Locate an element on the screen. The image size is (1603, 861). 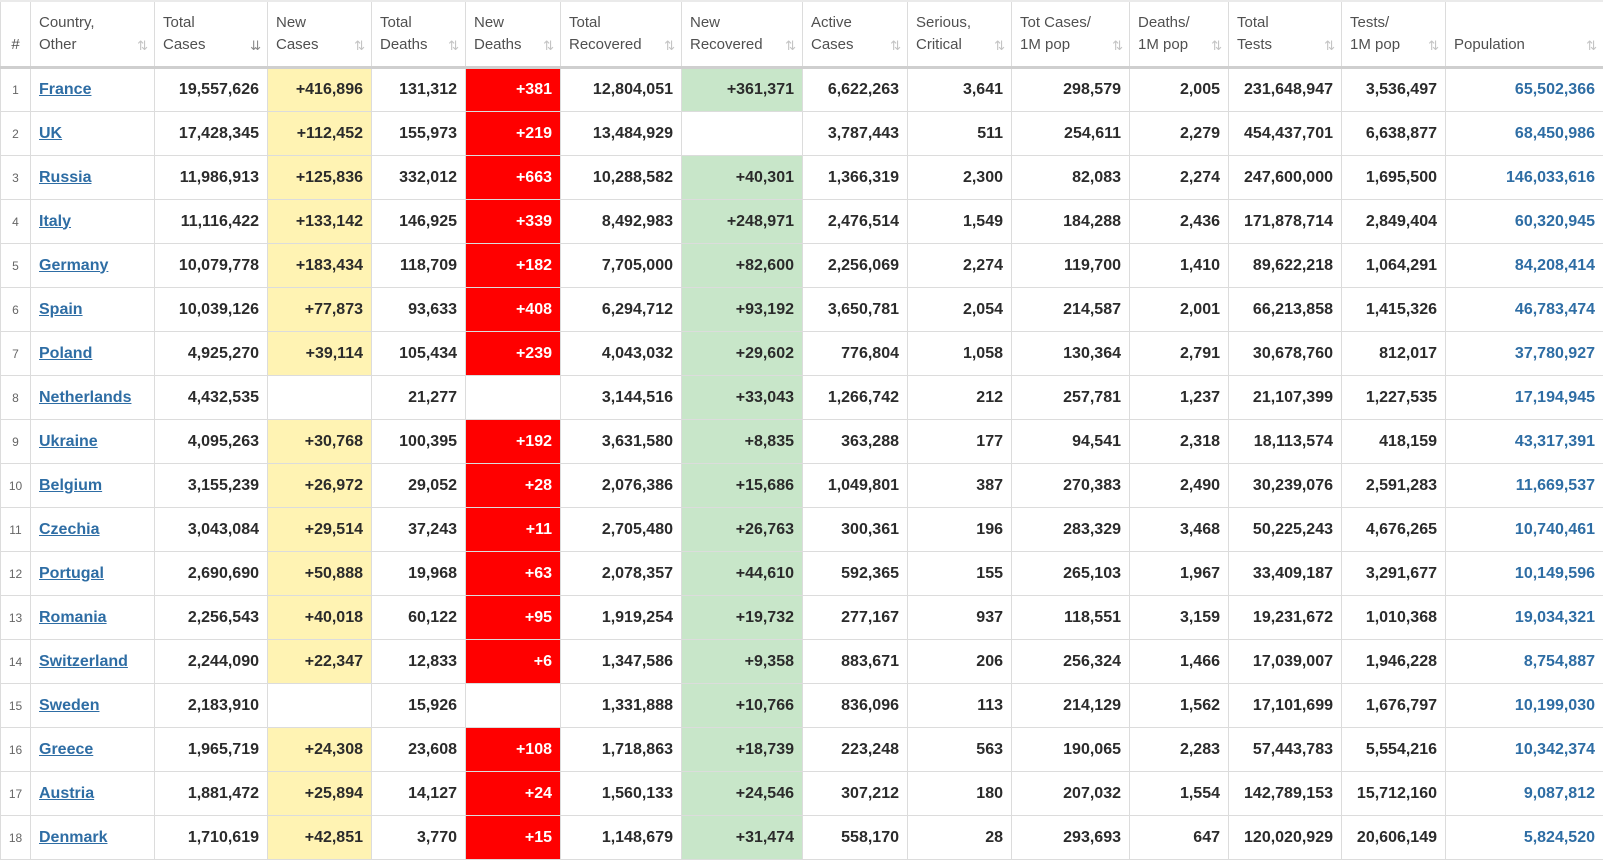
header-serious-critical: Serious, Critical ⇅ is located at coordinates (959, 34).